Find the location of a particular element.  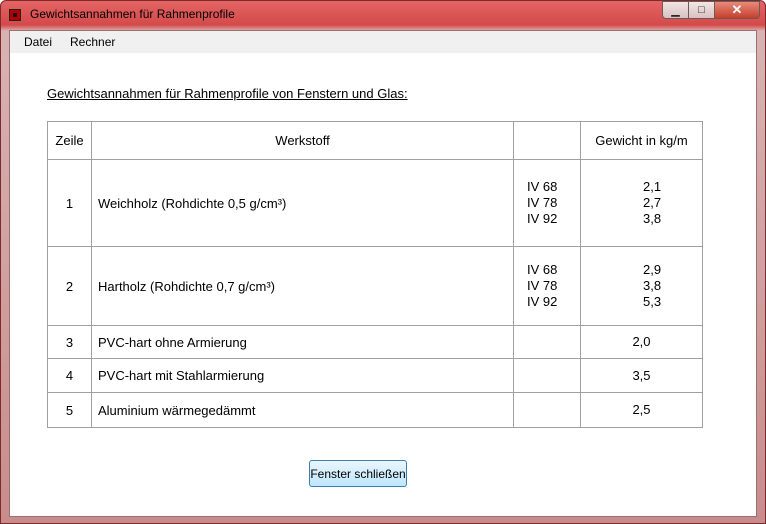

cell-zeile: 3 is located at coordinates (69, 342).